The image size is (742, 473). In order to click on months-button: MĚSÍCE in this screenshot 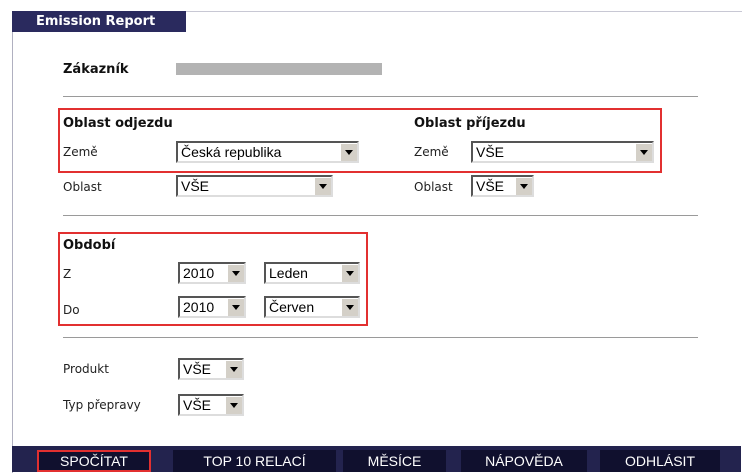, I will do `click(394, 461)`.